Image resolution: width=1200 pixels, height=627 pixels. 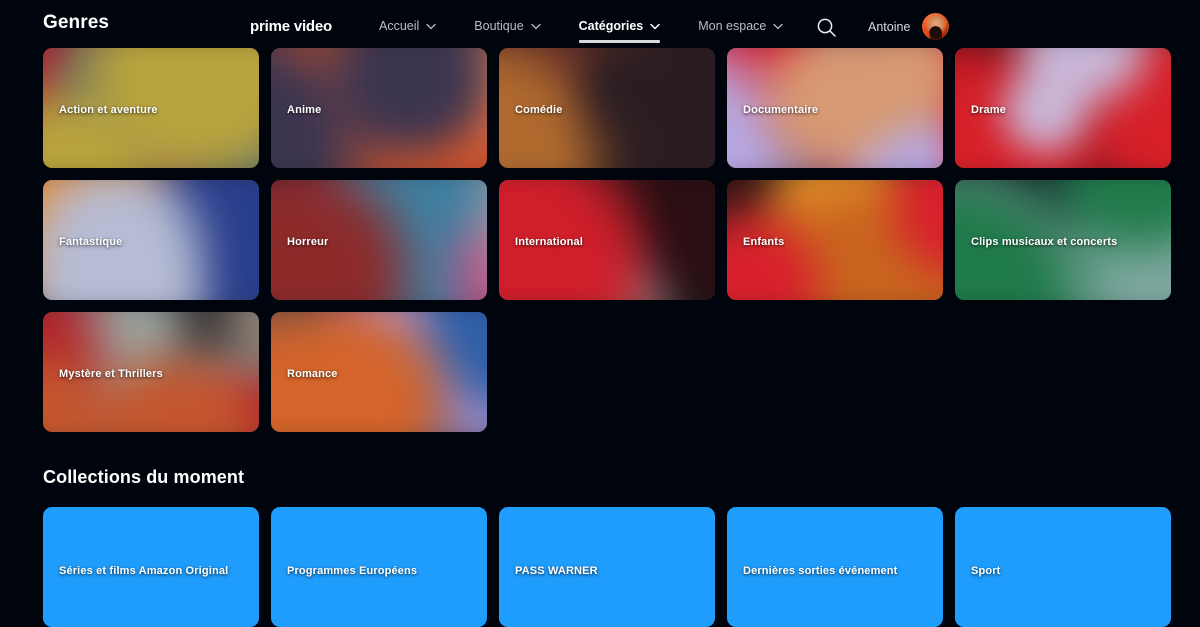 I want to click on genre-card: Mystère et Thrillers, so click(x=151, y=372).